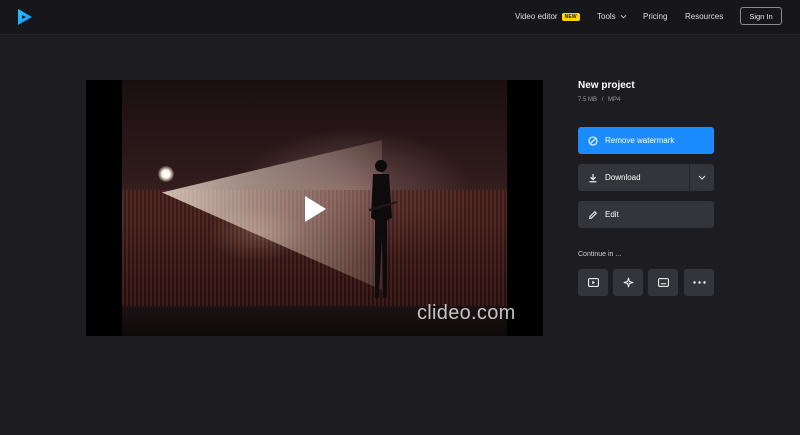 Image resolution: width=800 pixels, height=435 pixels. What do you see at coordinates (466, 313) in the screenshot?
I see `watermark-text: clideo.com` at bounding box center [466, 313].